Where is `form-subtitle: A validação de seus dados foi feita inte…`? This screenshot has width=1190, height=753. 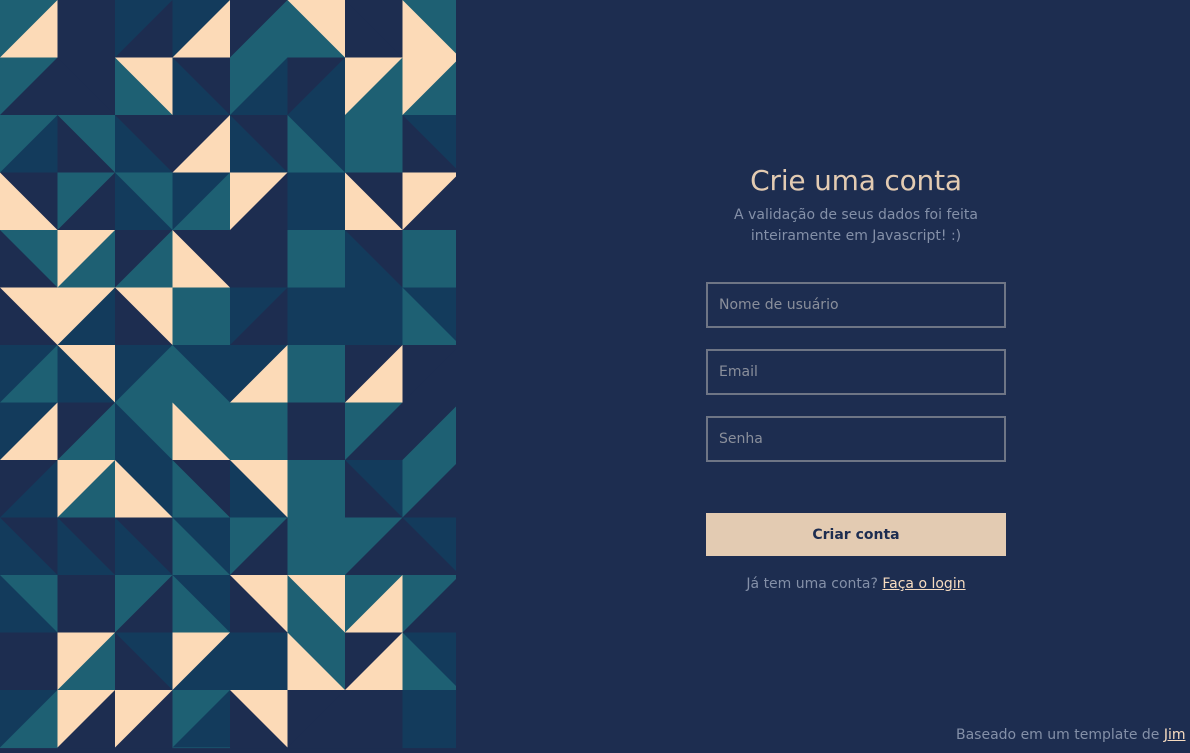 form-subtitle: A validação de seus dados foi feita inte… is located at coordinates (856, 225).